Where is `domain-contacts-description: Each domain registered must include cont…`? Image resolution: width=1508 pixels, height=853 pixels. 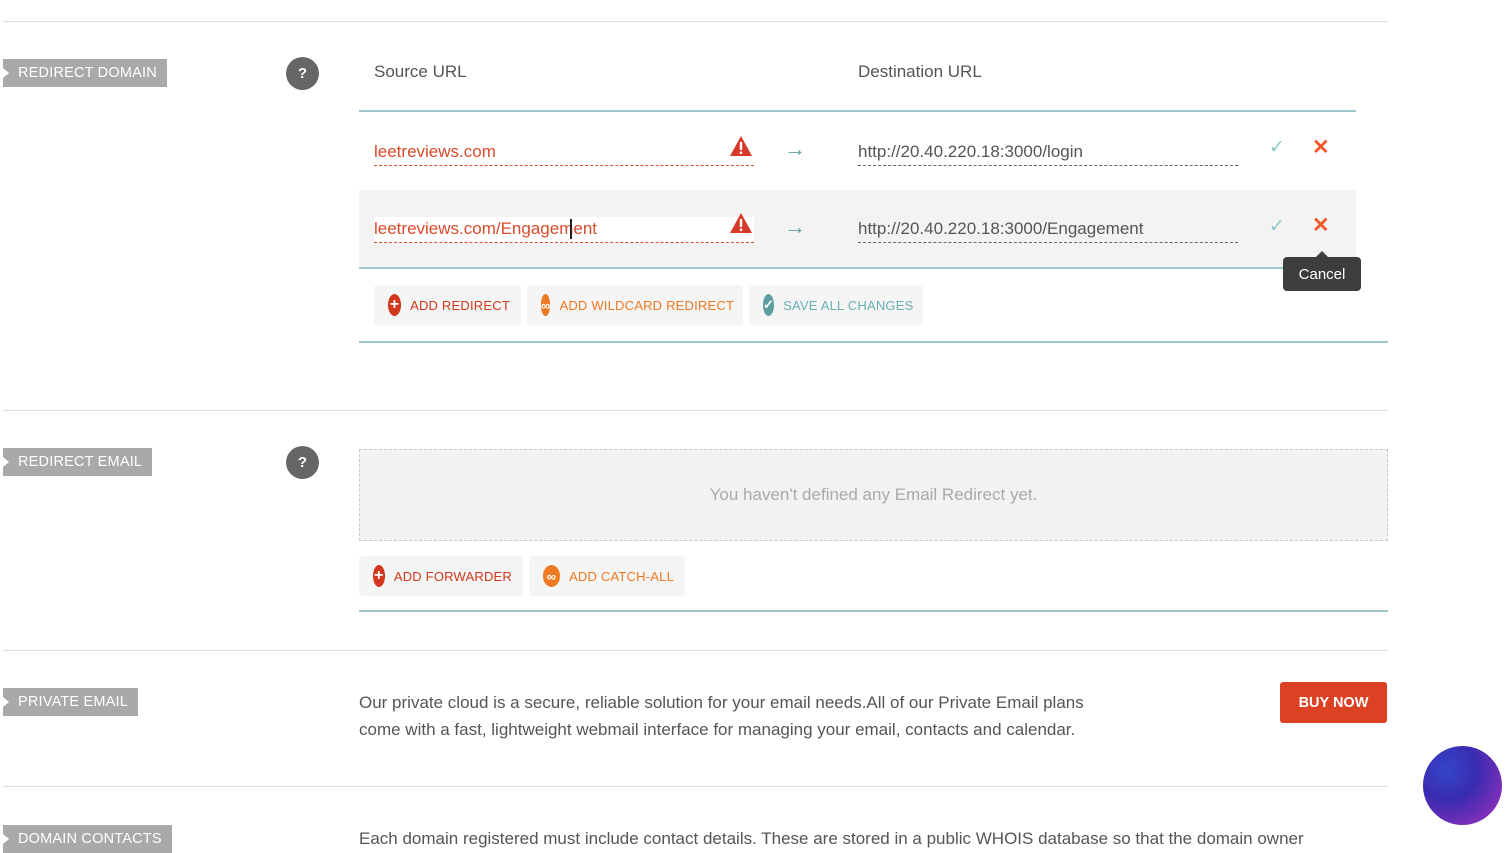
domain-contacts-description: Each domain registered must include cont… is located at coordinates (831, 838).